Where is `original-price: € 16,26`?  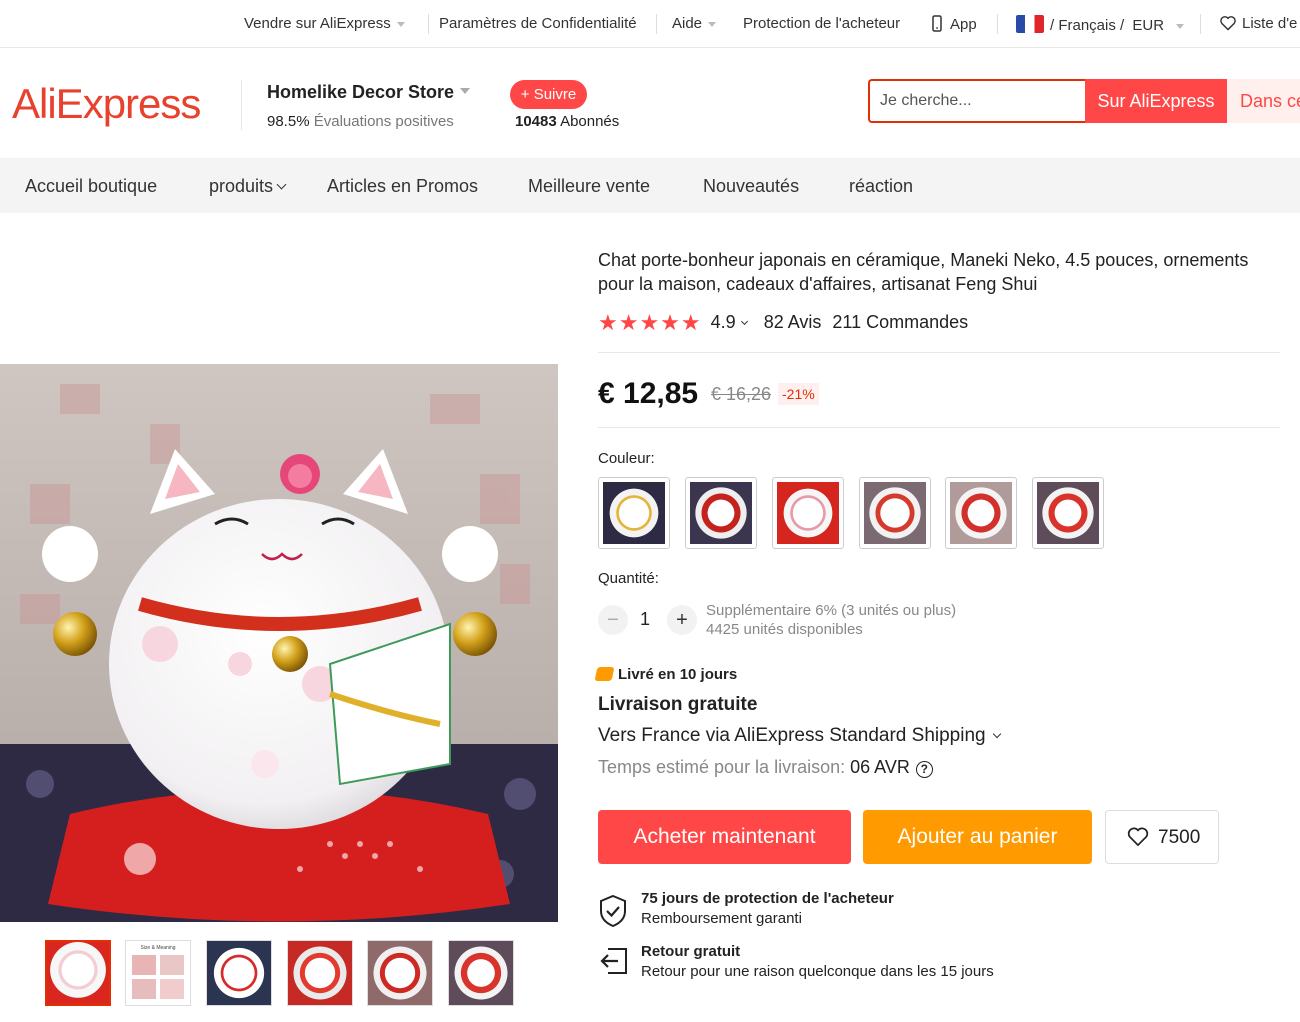 original-price: € 16,26 is located at coordinates (741, 394).